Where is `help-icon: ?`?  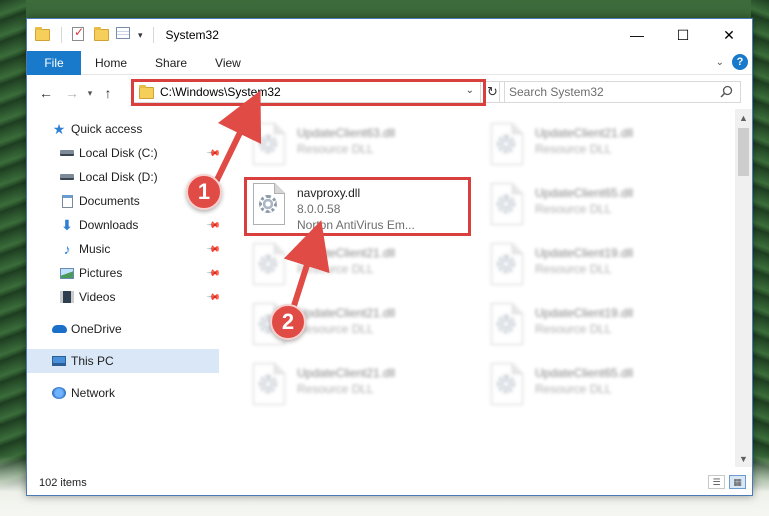 help-icon: ? is located at coordinates (740, 62).